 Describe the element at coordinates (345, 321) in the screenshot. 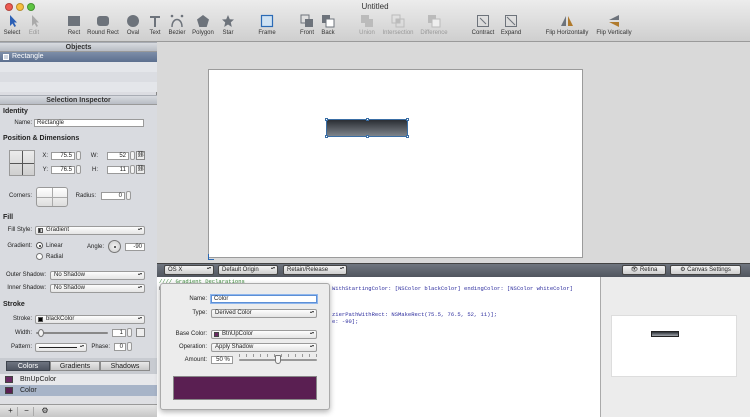

I see `code-line: e: -90];` at that location.